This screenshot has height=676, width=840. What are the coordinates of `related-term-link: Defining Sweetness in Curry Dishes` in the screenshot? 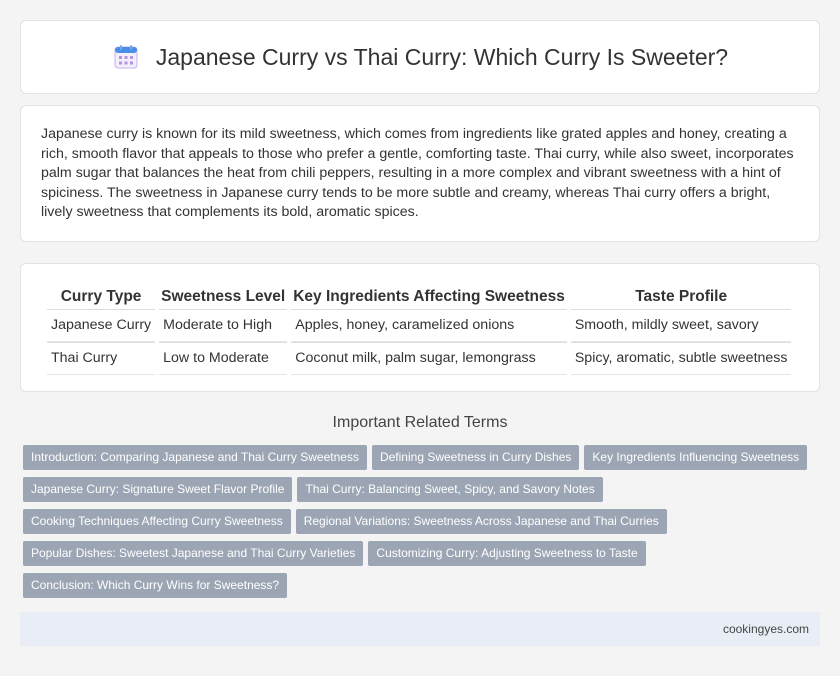 It's located at (475, 457).